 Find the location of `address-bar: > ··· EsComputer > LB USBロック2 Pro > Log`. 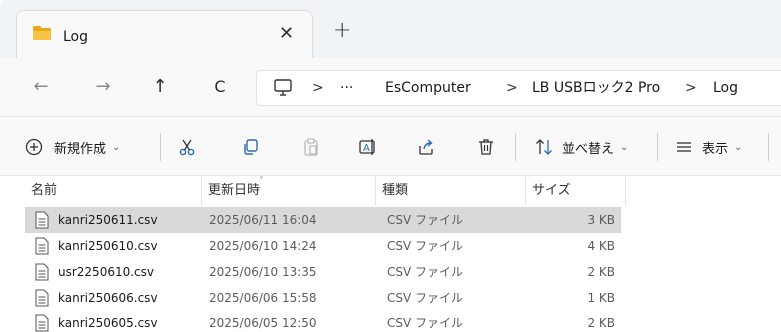

address-bar: > ··· EsComputer > LB USBロック2 Pro > Log is located at coordinates (518, 88).